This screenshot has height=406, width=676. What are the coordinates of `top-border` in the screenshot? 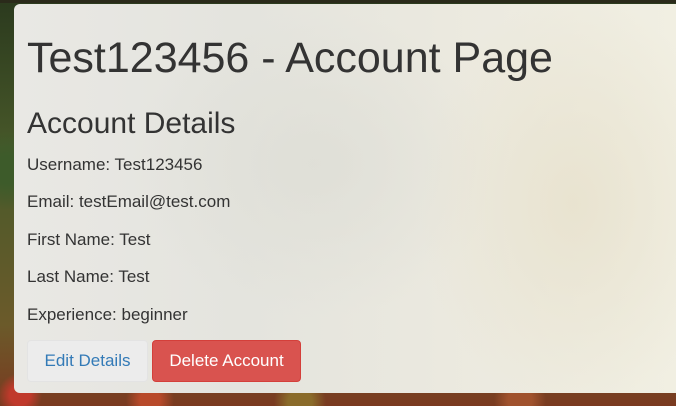 It's located at (338, 1).